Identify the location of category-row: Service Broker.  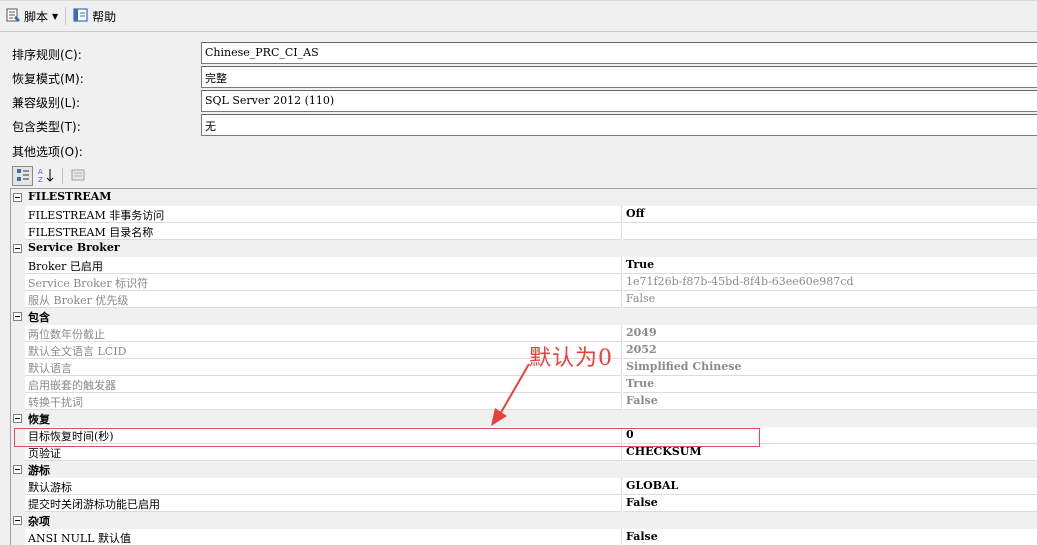
(524, 248).